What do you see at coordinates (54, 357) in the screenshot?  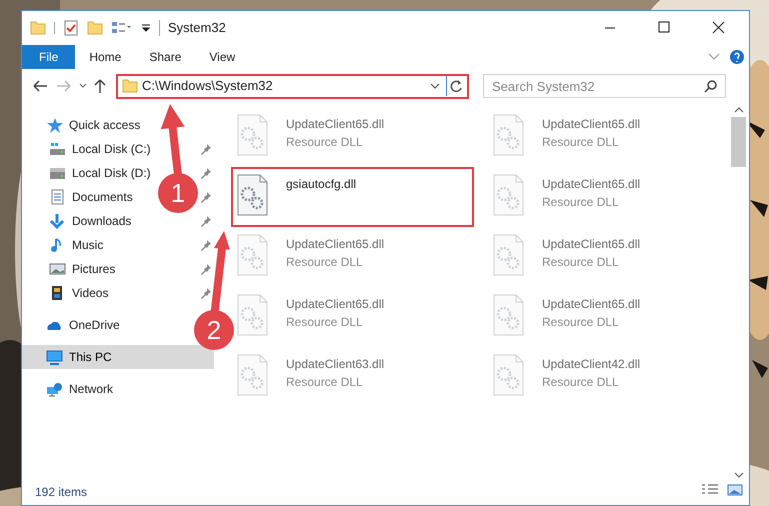 I see `monitor-icon` at bounding box center [54, 357].